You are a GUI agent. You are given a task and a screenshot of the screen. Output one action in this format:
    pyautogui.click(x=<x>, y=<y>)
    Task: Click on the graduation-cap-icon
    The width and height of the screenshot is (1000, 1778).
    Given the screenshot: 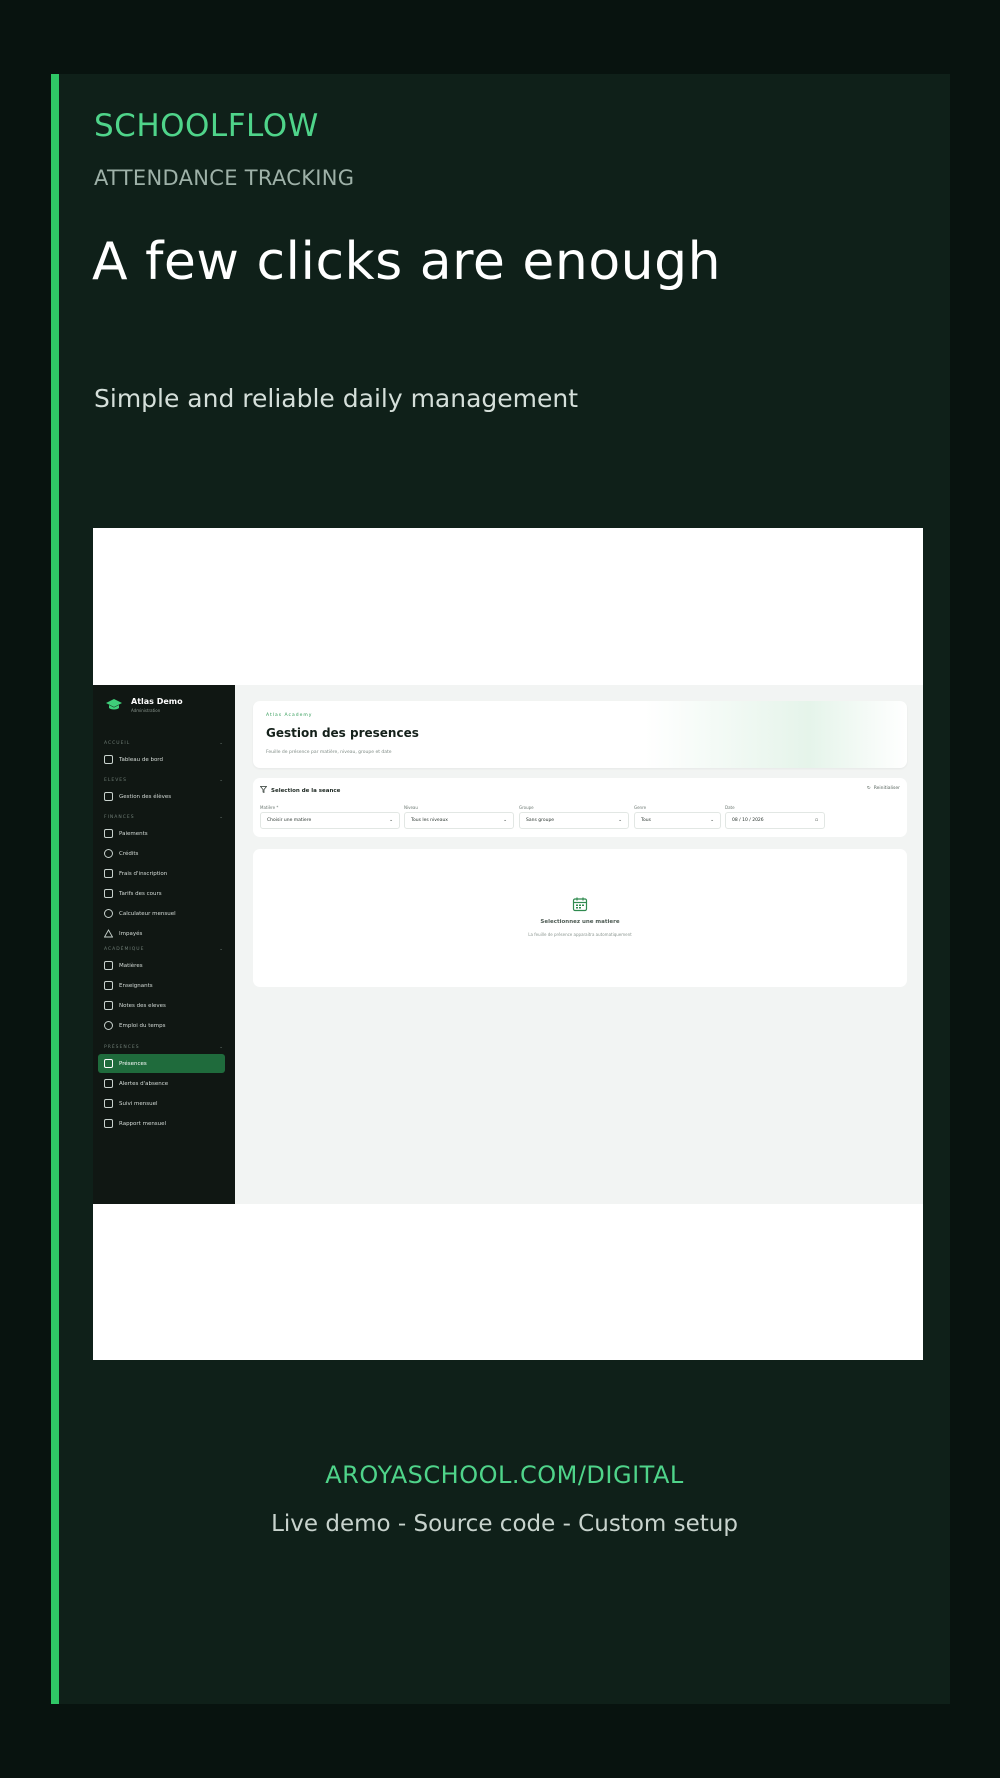 What is the action you would take?
    pyautogui.click(x=114, y=705)
    